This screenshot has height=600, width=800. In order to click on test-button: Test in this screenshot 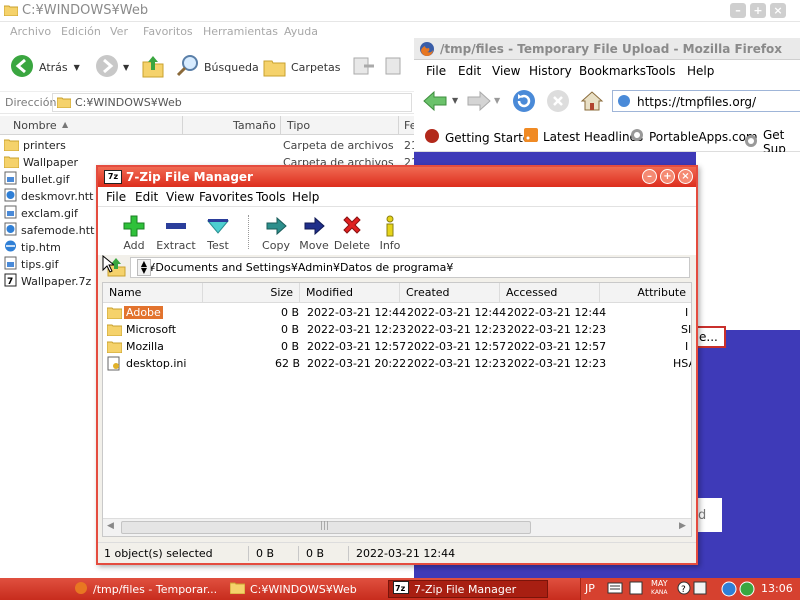, I will do `click(218, 233)`.